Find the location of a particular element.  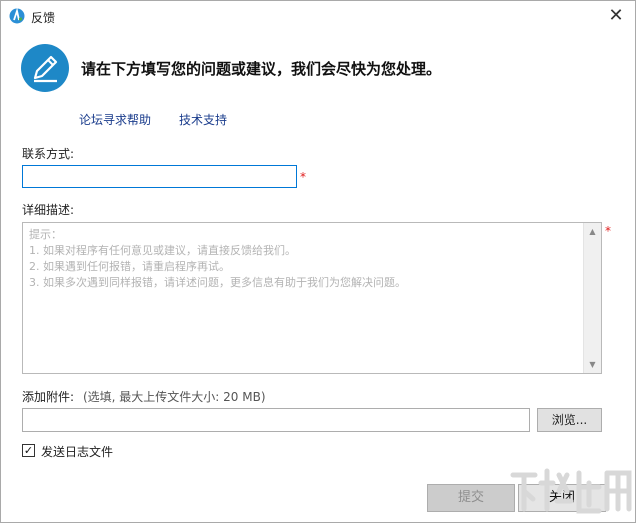

close-icon: ✕ is located at coordinates (616, 15).